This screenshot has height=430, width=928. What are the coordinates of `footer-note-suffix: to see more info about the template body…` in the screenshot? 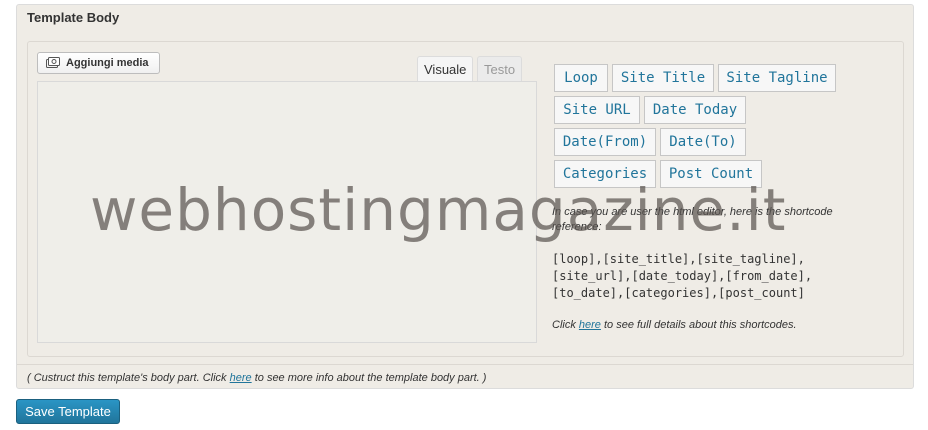 It's located at (369, 378).